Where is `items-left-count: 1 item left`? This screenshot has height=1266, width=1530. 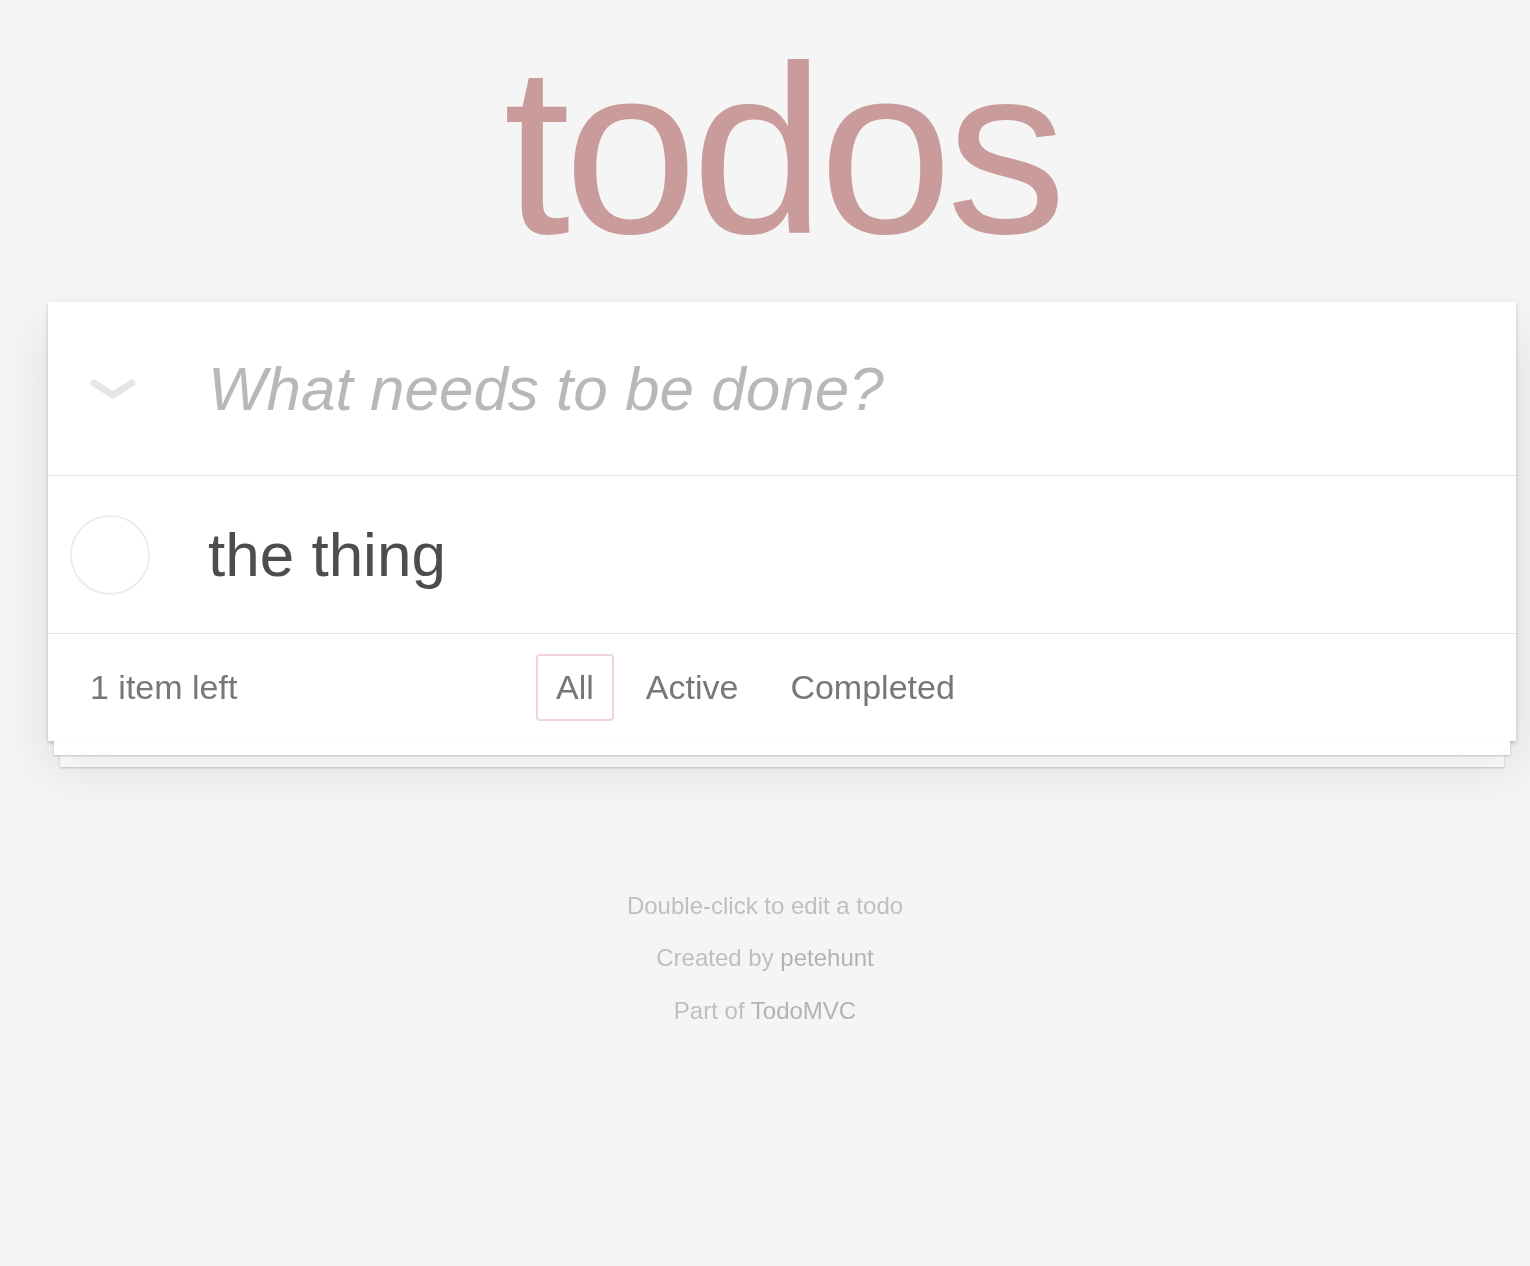 items-left-count: 1 item left is located at coordinates (164, 687).